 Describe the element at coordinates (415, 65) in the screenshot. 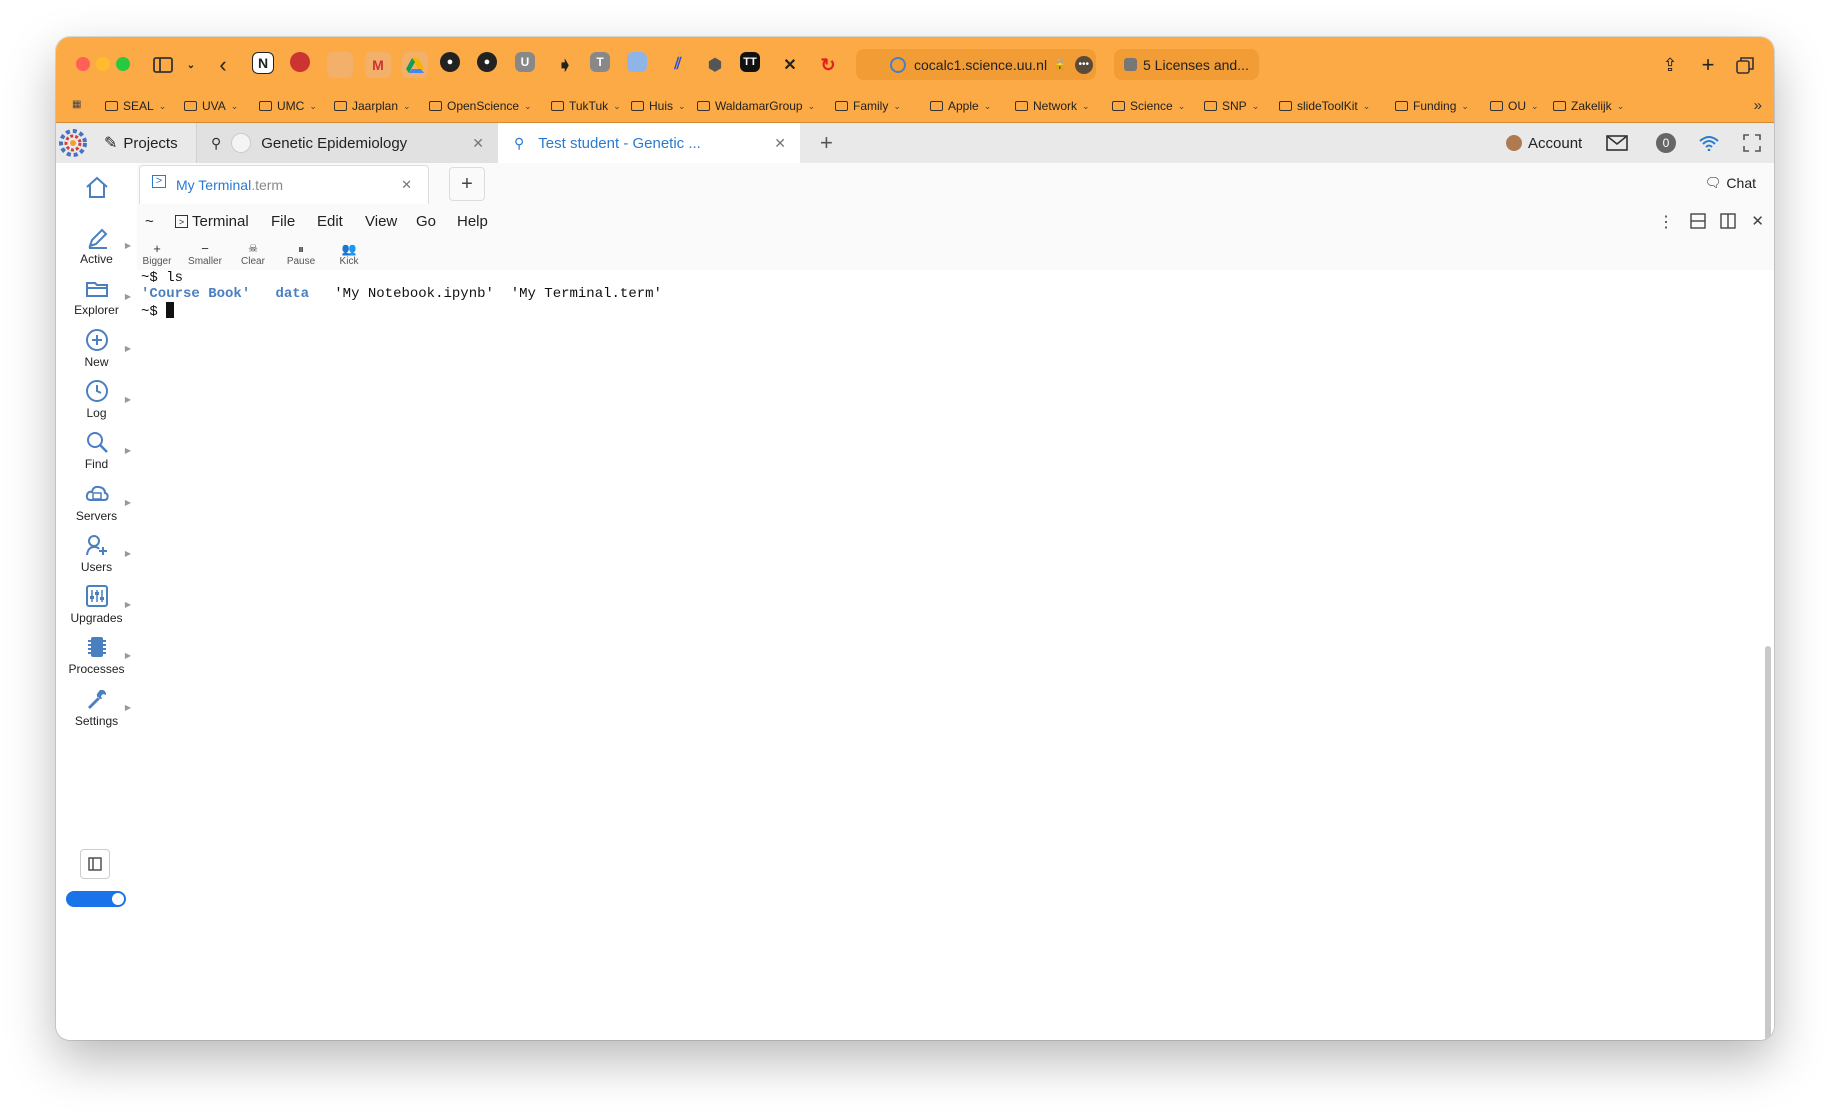

I see `drive-icon` at that location.